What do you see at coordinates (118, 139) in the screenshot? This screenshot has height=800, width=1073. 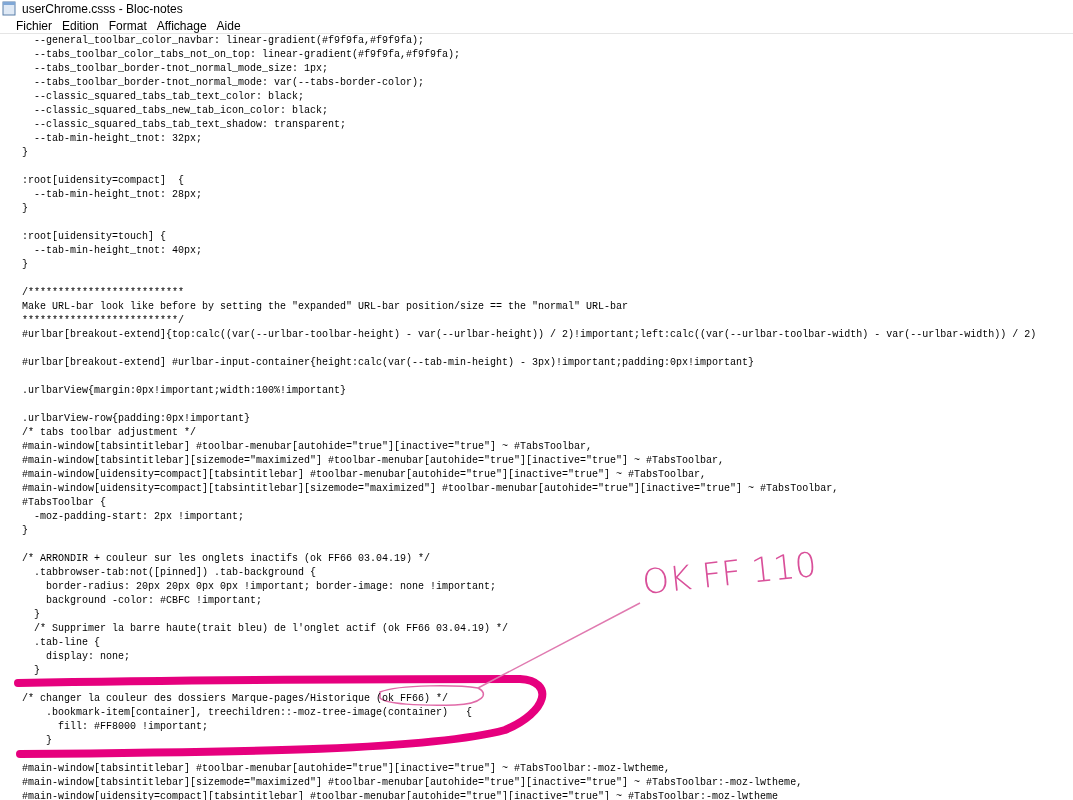 I see `code-line: --tab-min-height_tnot: 32px;` at bounding box center [118, 139].